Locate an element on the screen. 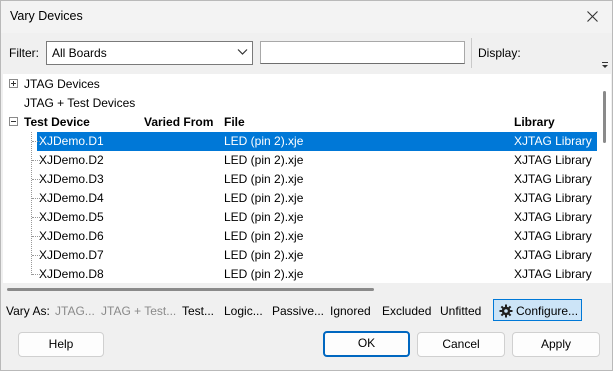  table-row: XJDemo.D4 LED (pin 2).xje XJTAG Library is located at coordinates (301, 198).